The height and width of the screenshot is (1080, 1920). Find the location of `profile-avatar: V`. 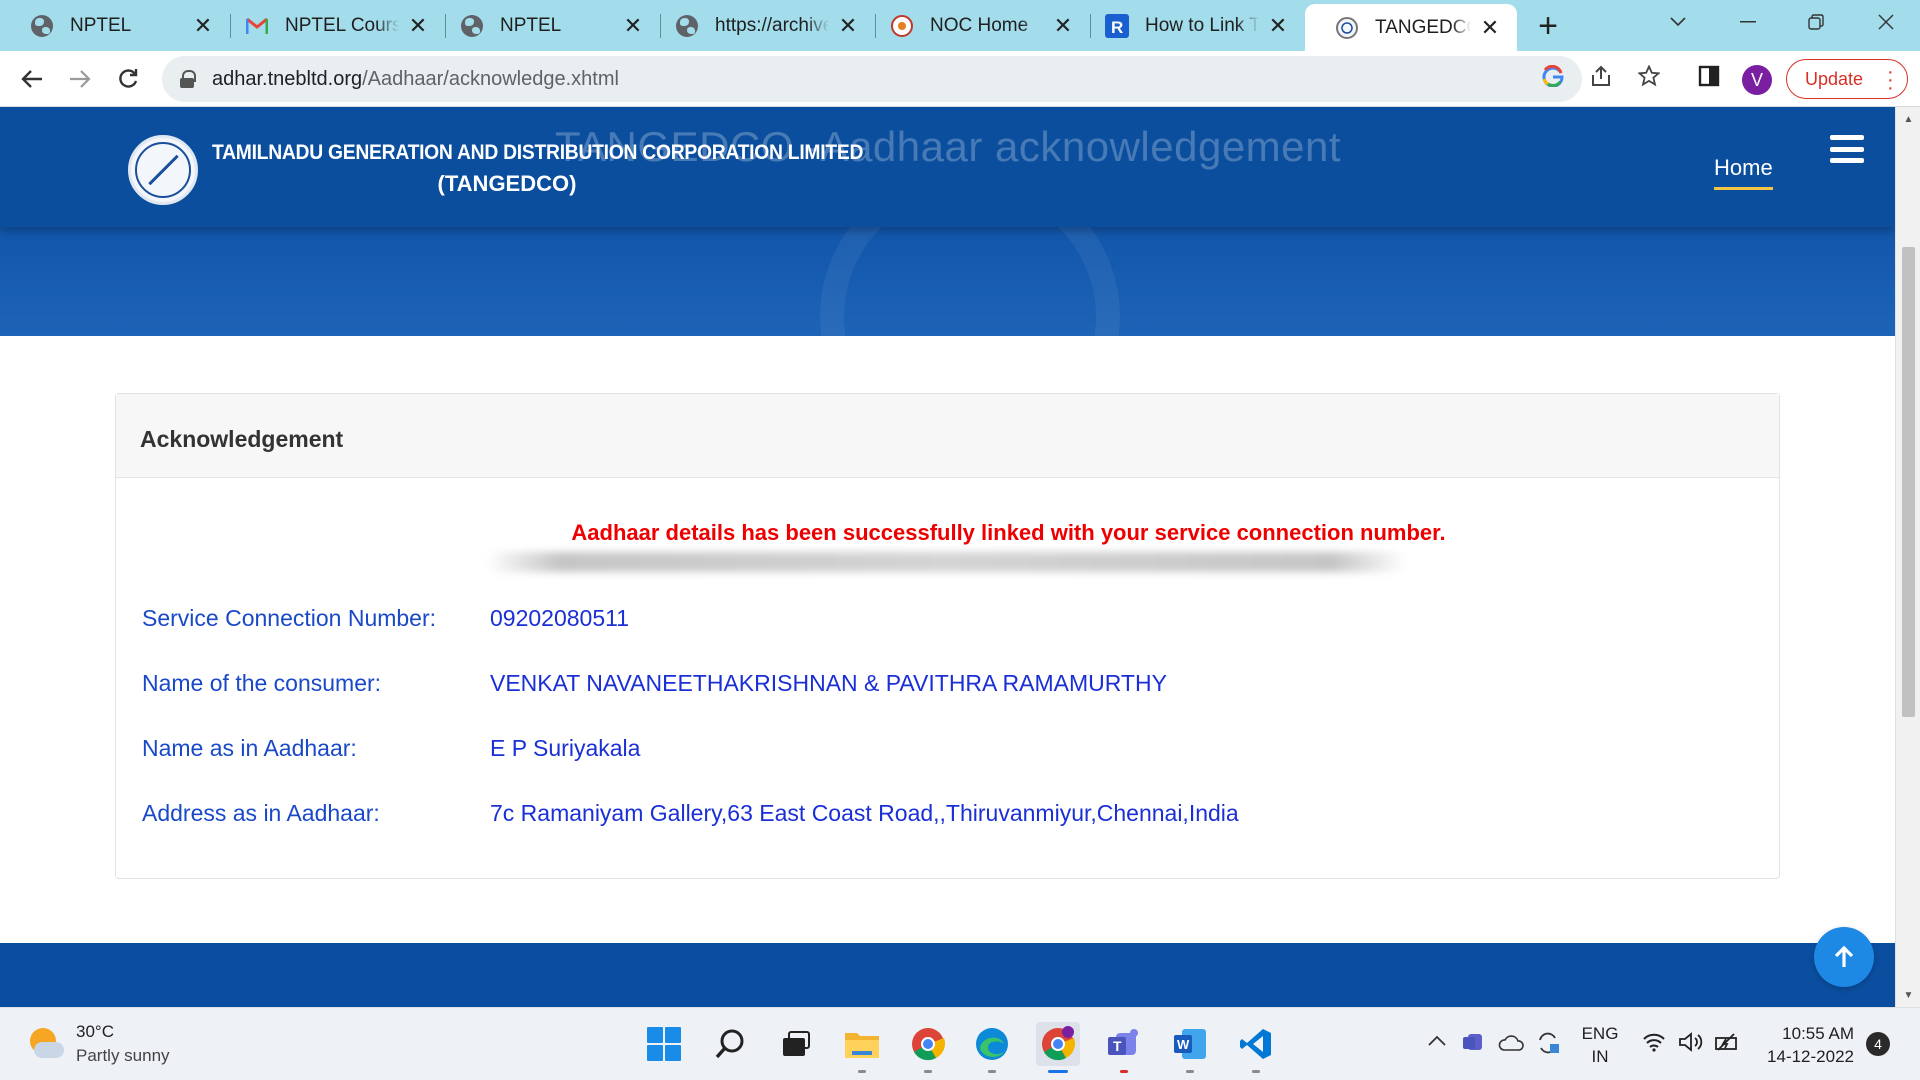

profile-avatar: V is located at coordinates (1757, 80).